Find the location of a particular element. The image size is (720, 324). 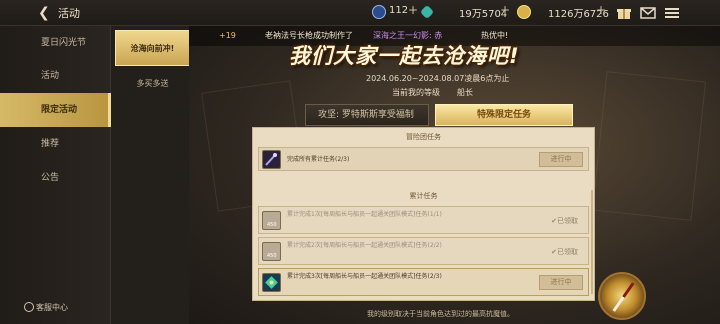

mission-tabs: 攻坚: 罗特斯斯享受福制 特殊限定任务 is located at coordinates (439, 115).